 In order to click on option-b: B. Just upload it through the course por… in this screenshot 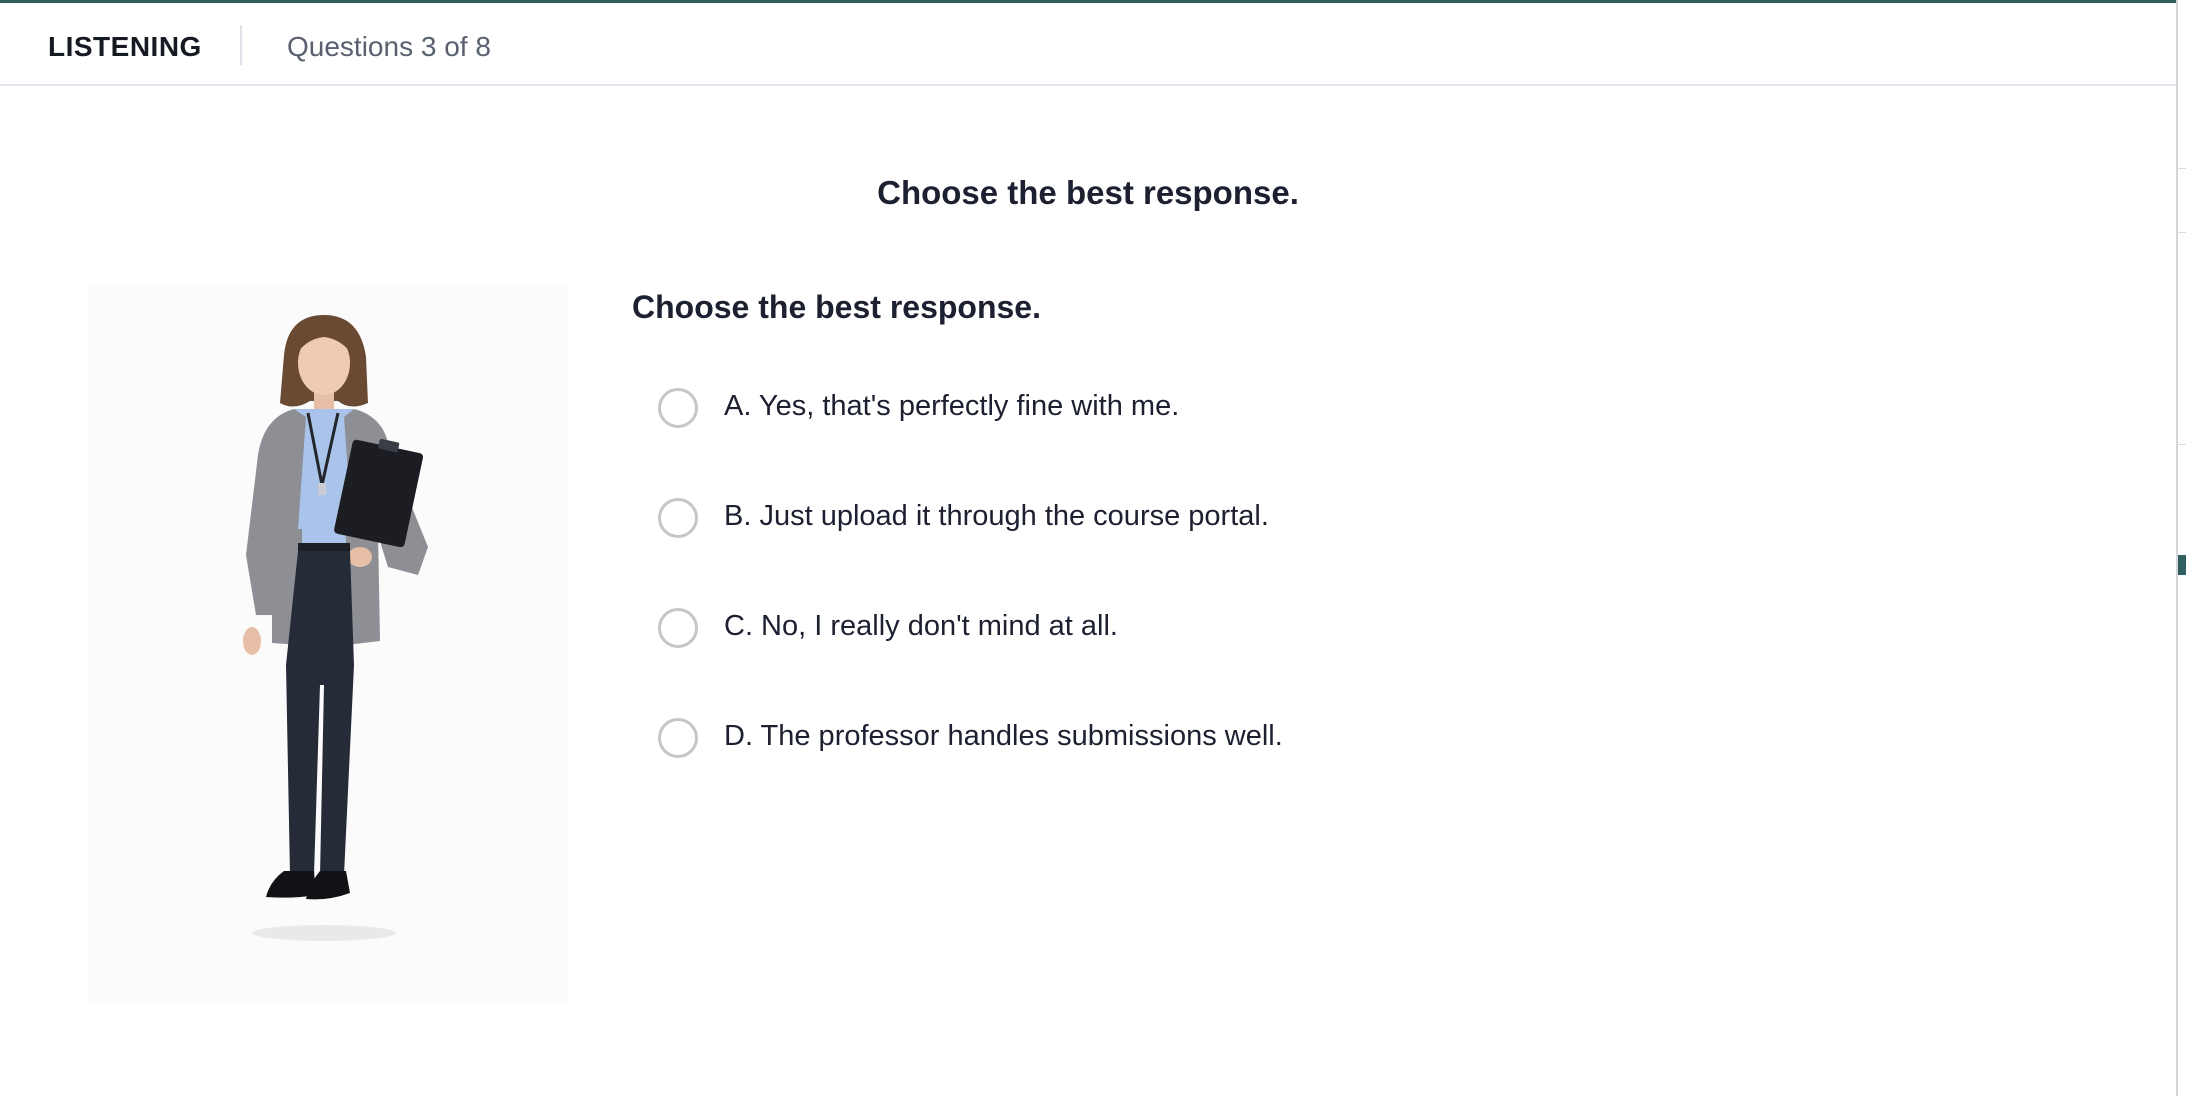, I will do `click(1058, 543)`.